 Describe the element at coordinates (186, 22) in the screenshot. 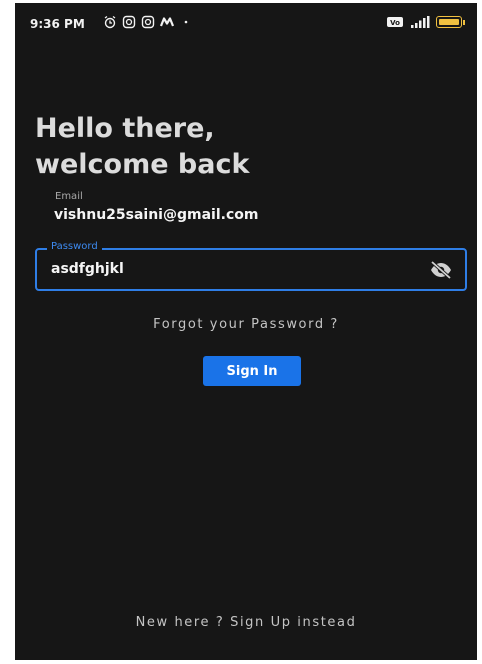

I see `dot-icon` at that location.